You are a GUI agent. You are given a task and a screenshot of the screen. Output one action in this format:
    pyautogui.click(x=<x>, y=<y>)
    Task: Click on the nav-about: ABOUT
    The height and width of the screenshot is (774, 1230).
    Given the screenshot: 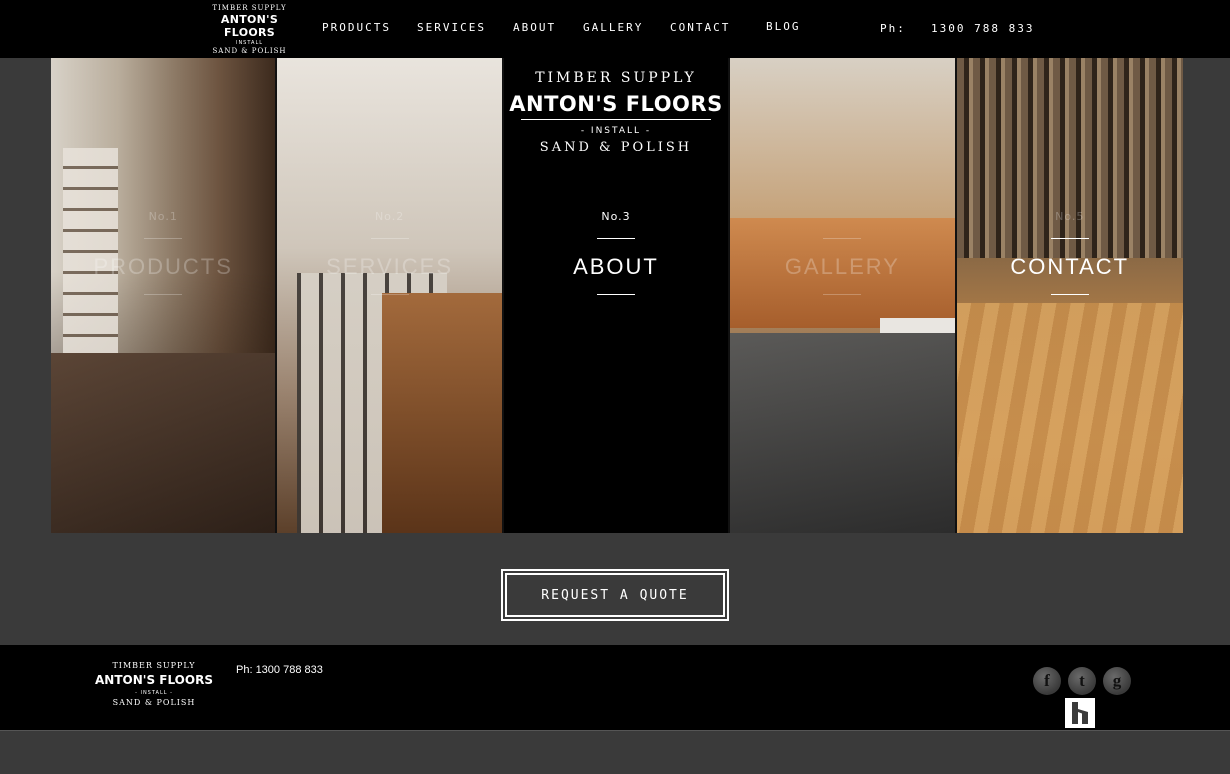 What is the action you would take?
    pyautogui.click(x=534, y=27)
    